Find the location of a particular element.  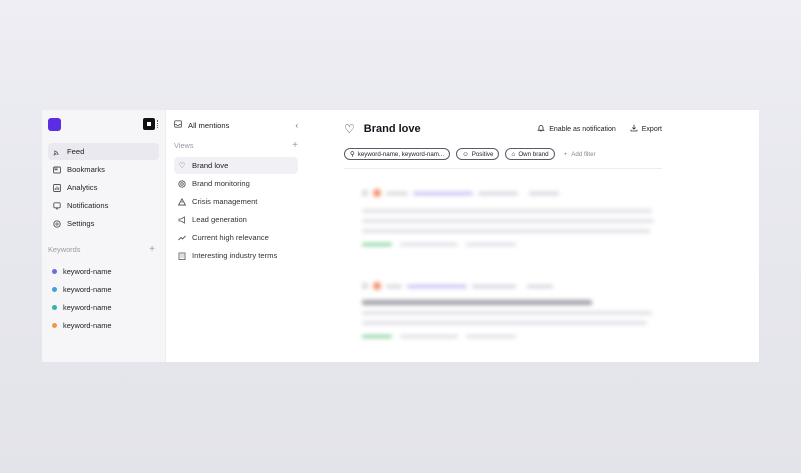

key-icon: ⚲ is located at coordinates (352, 154).